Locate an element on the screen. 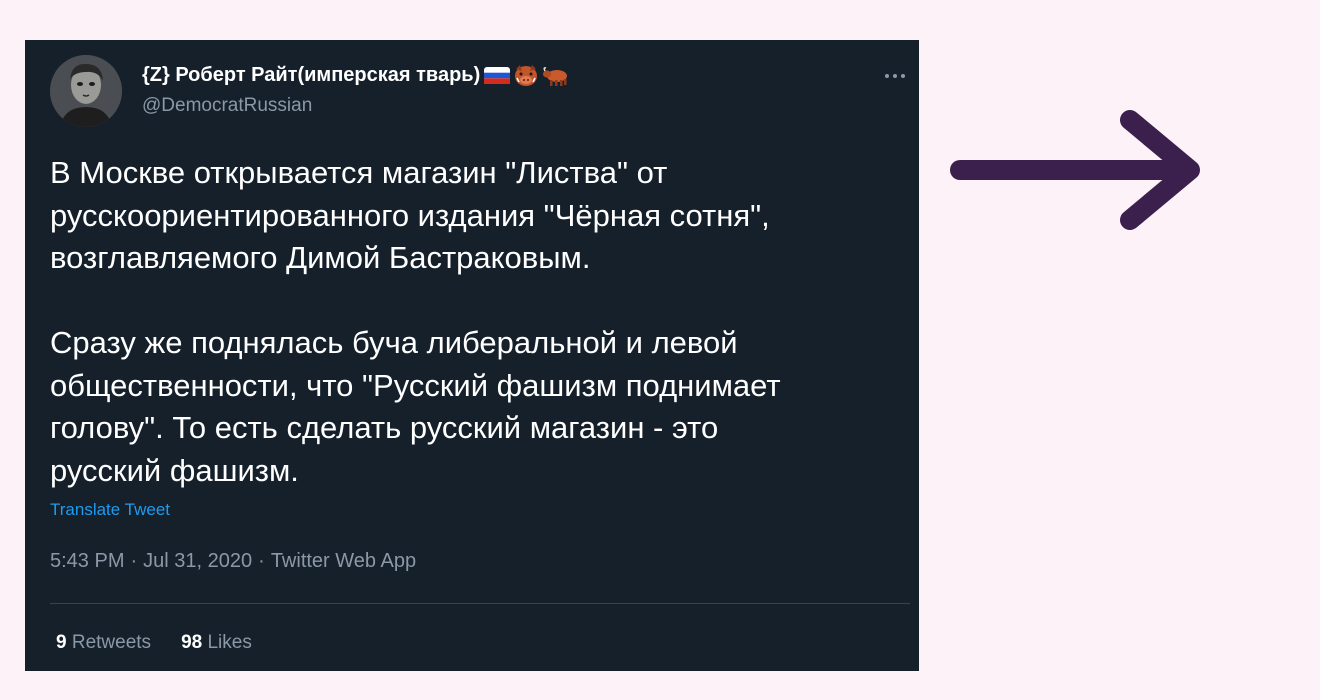 This screenshot has height=700, width=1320. avatar-portrait-icon is located at coordinates (86, 91).